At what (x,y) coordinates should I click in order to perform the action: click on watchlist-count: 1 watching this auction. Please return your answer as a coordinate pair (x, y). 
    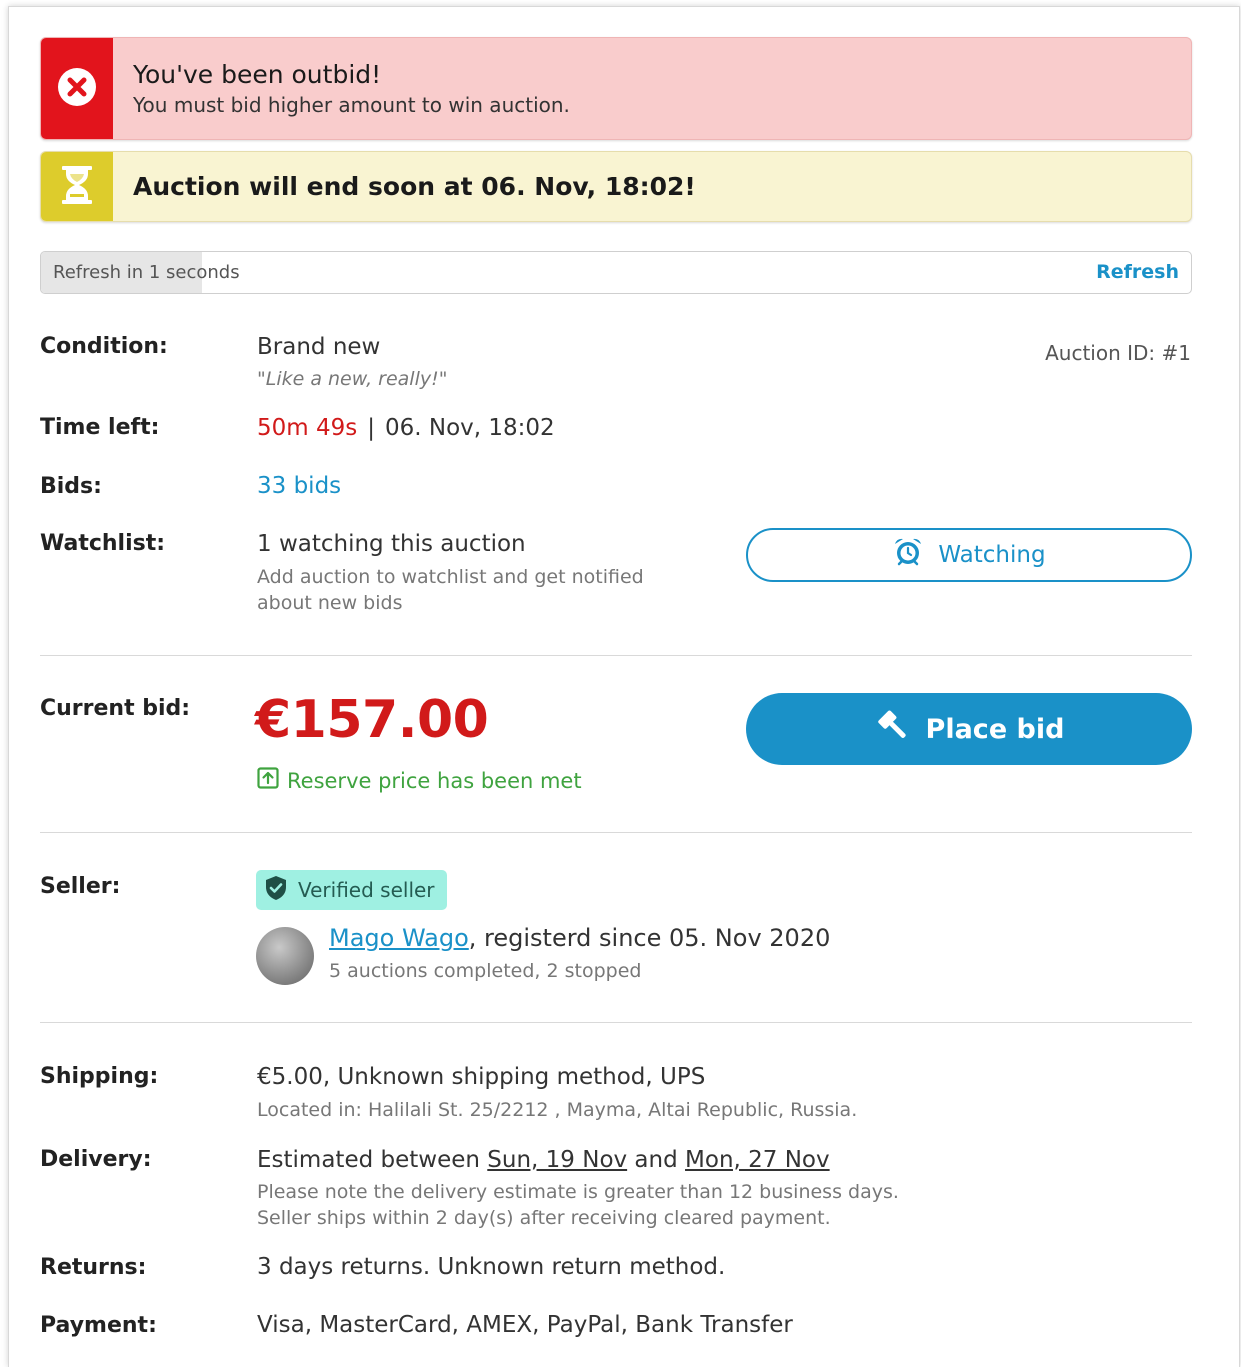
    Looking at the image, I should click on (391, 544).